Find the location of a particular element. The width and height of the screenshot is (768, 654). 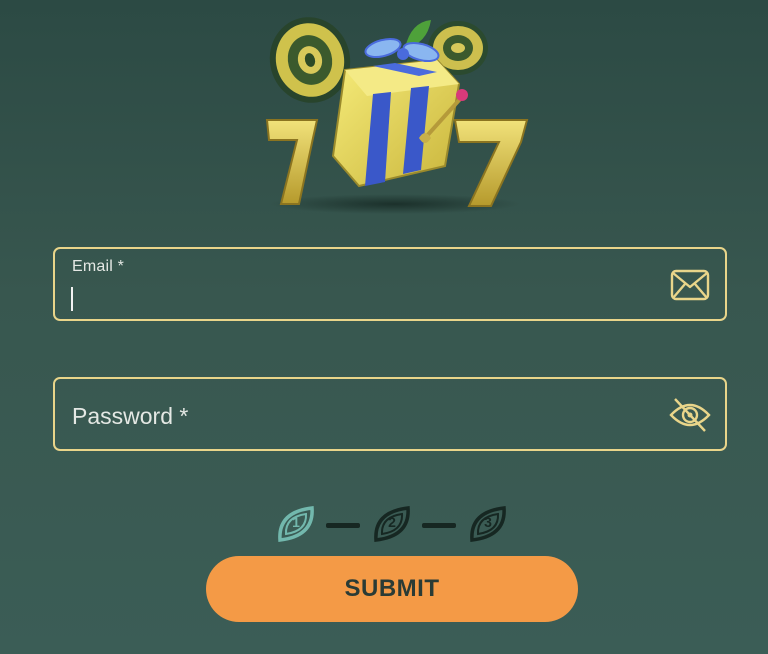

hero-illustration is located at coordinates (400, 113).